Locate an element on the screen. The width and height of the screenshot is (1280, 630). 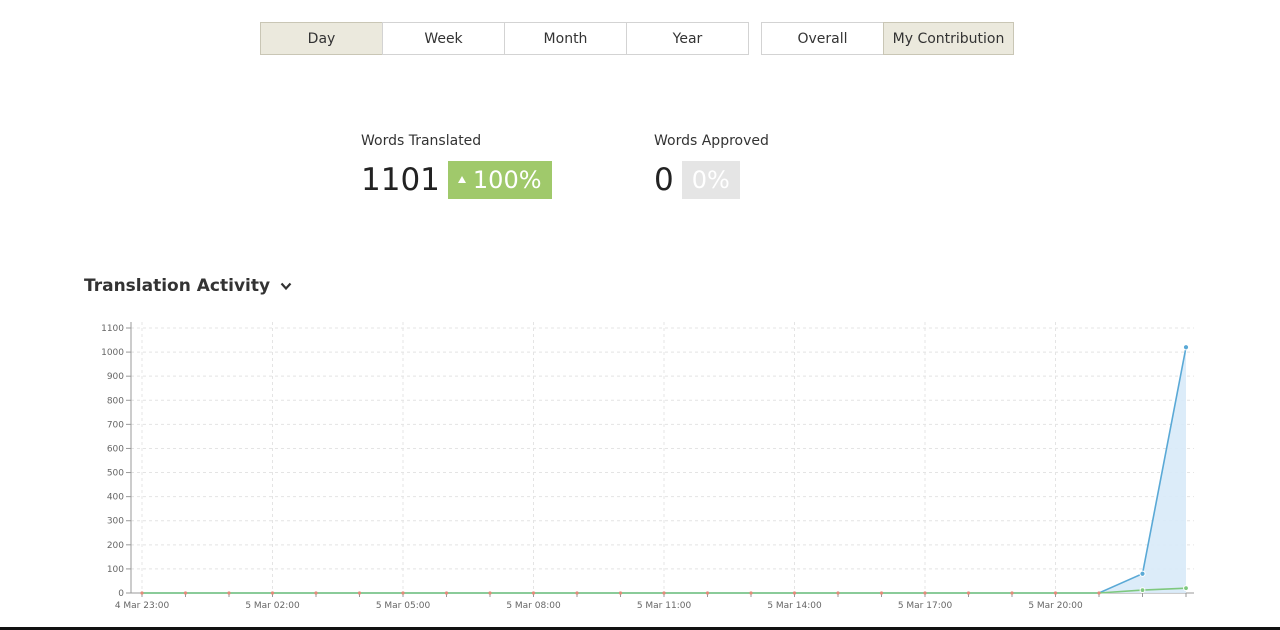
x-tick-label: 5 Mar 14:00 is located at coordinates (794, 606).